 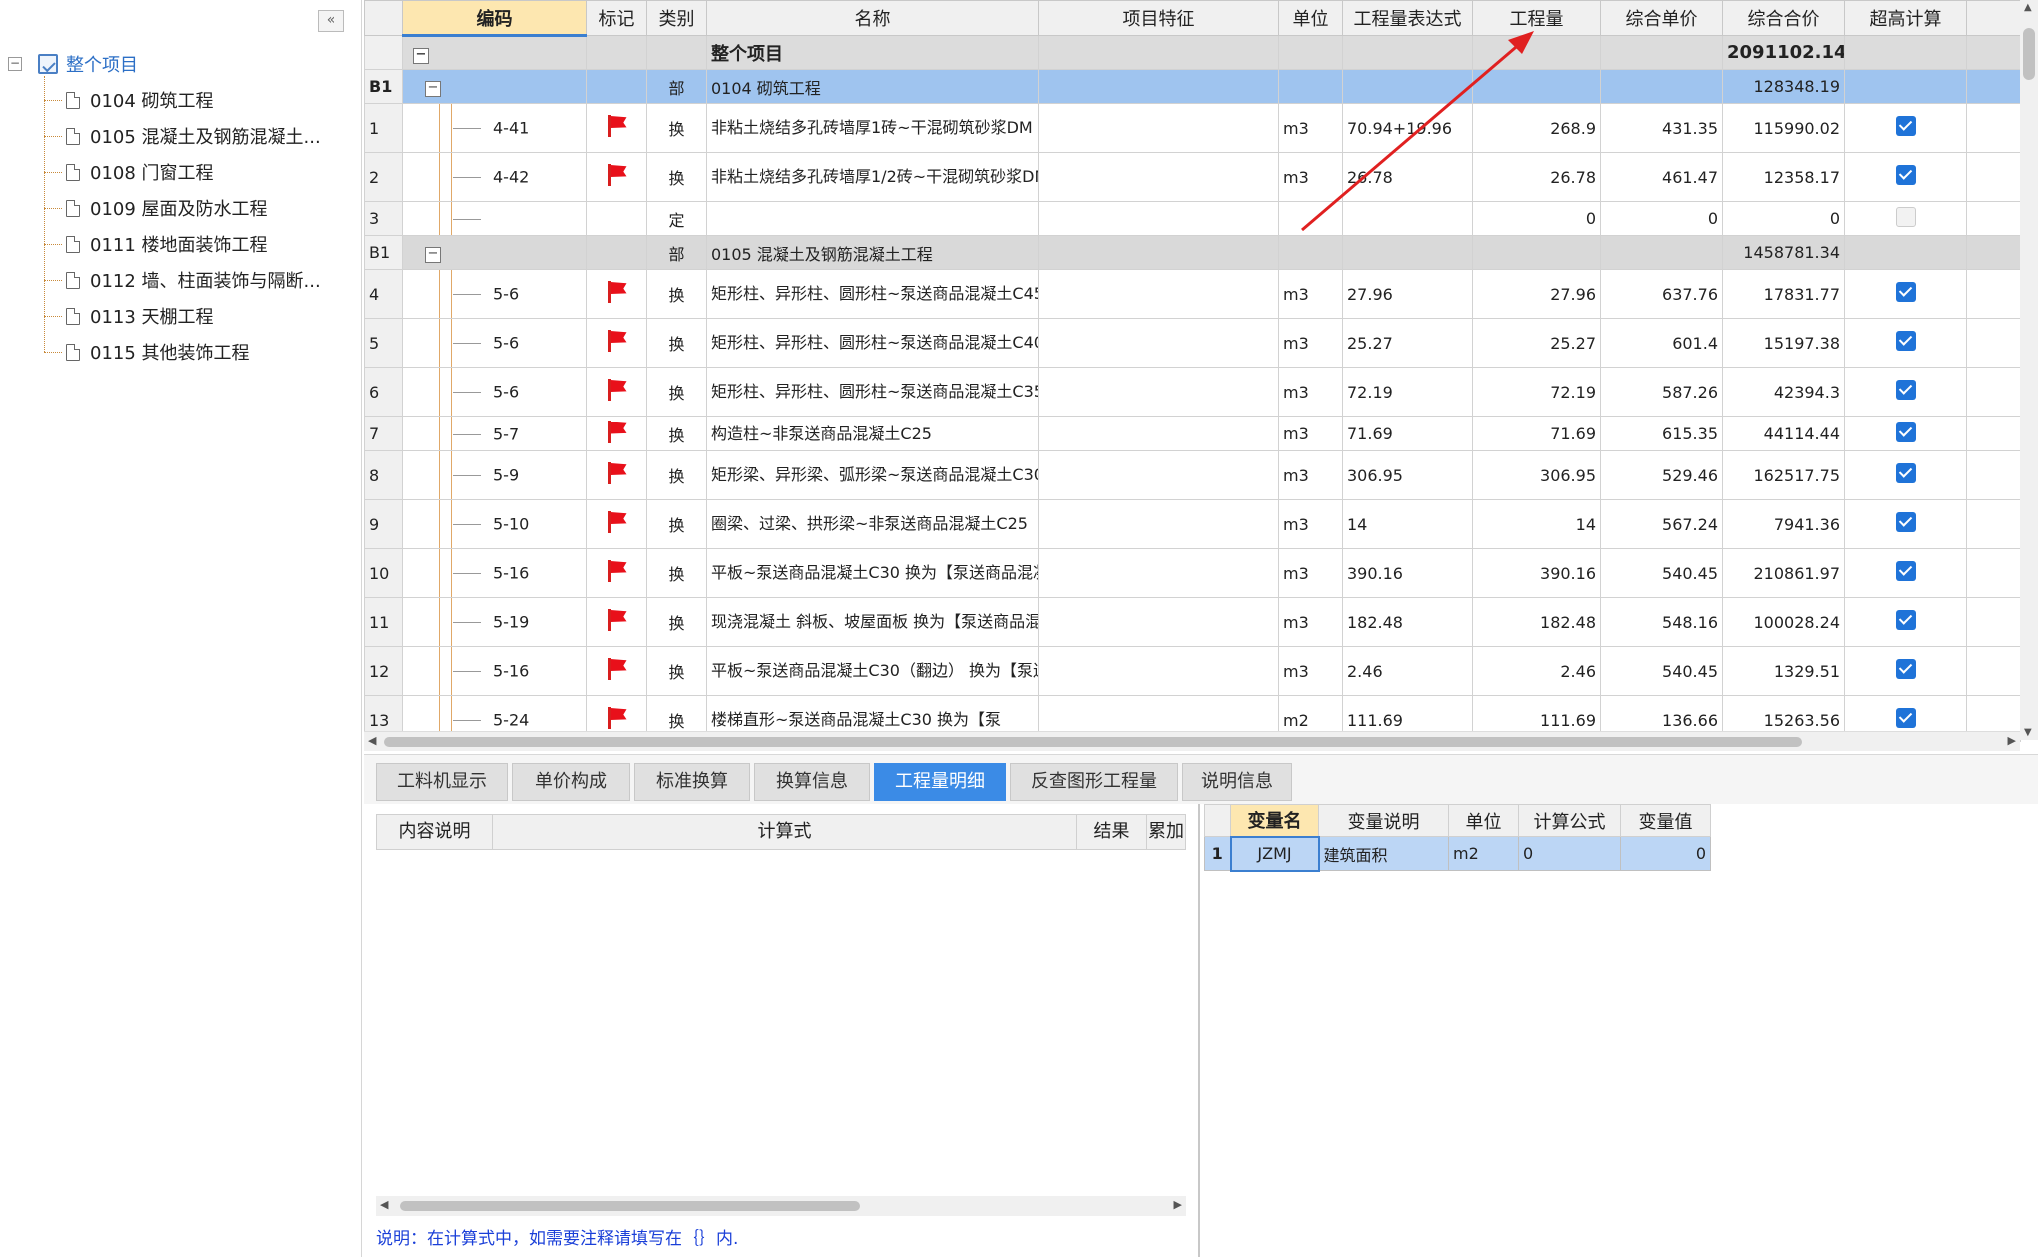 What do you see at coordinates (494, 475) in the screenshot?
I see `code-cell: 5-9` at bounding box center [494, 475].